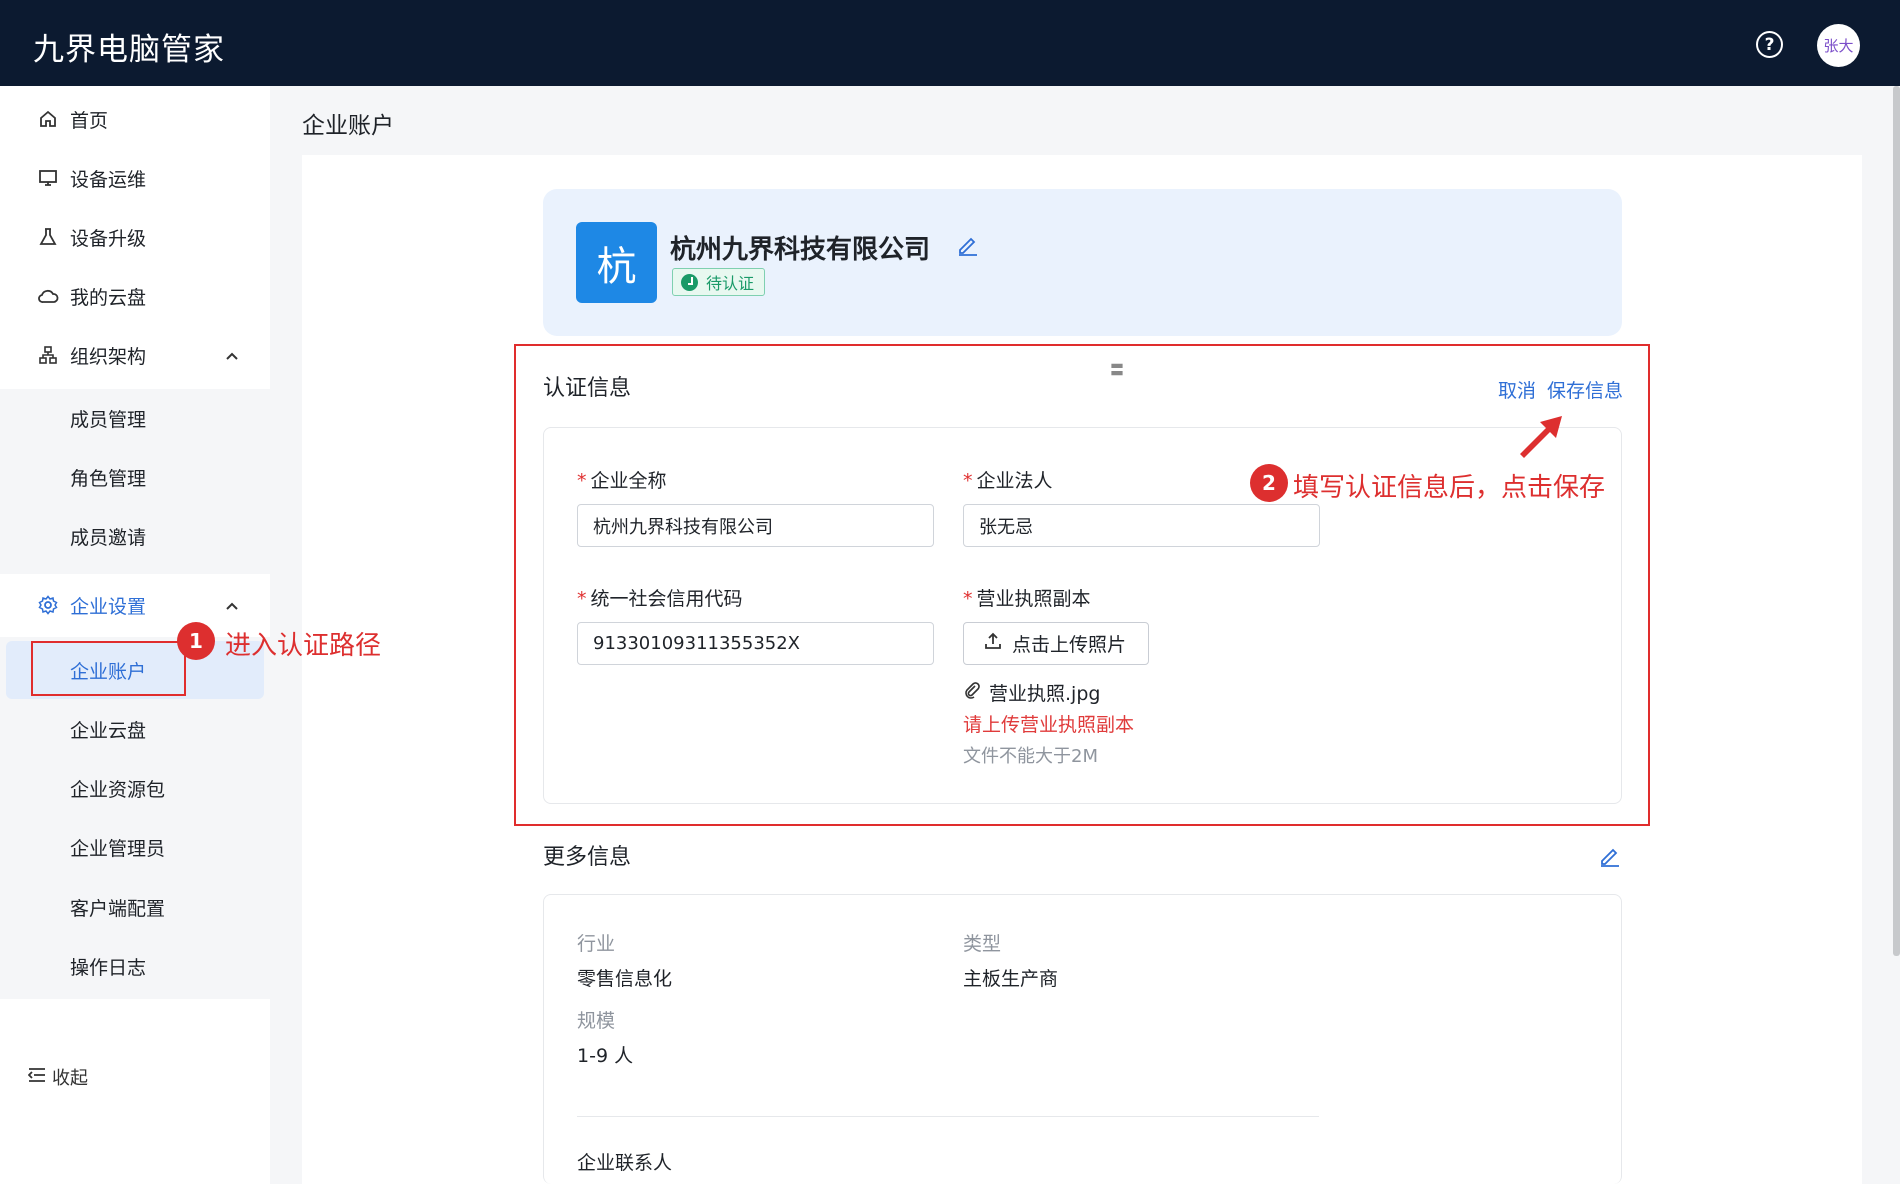  What do you see at coordinates (596, 944) in the screenshot?
I see `industry-label: 行业` at bounding box center [596, 944].